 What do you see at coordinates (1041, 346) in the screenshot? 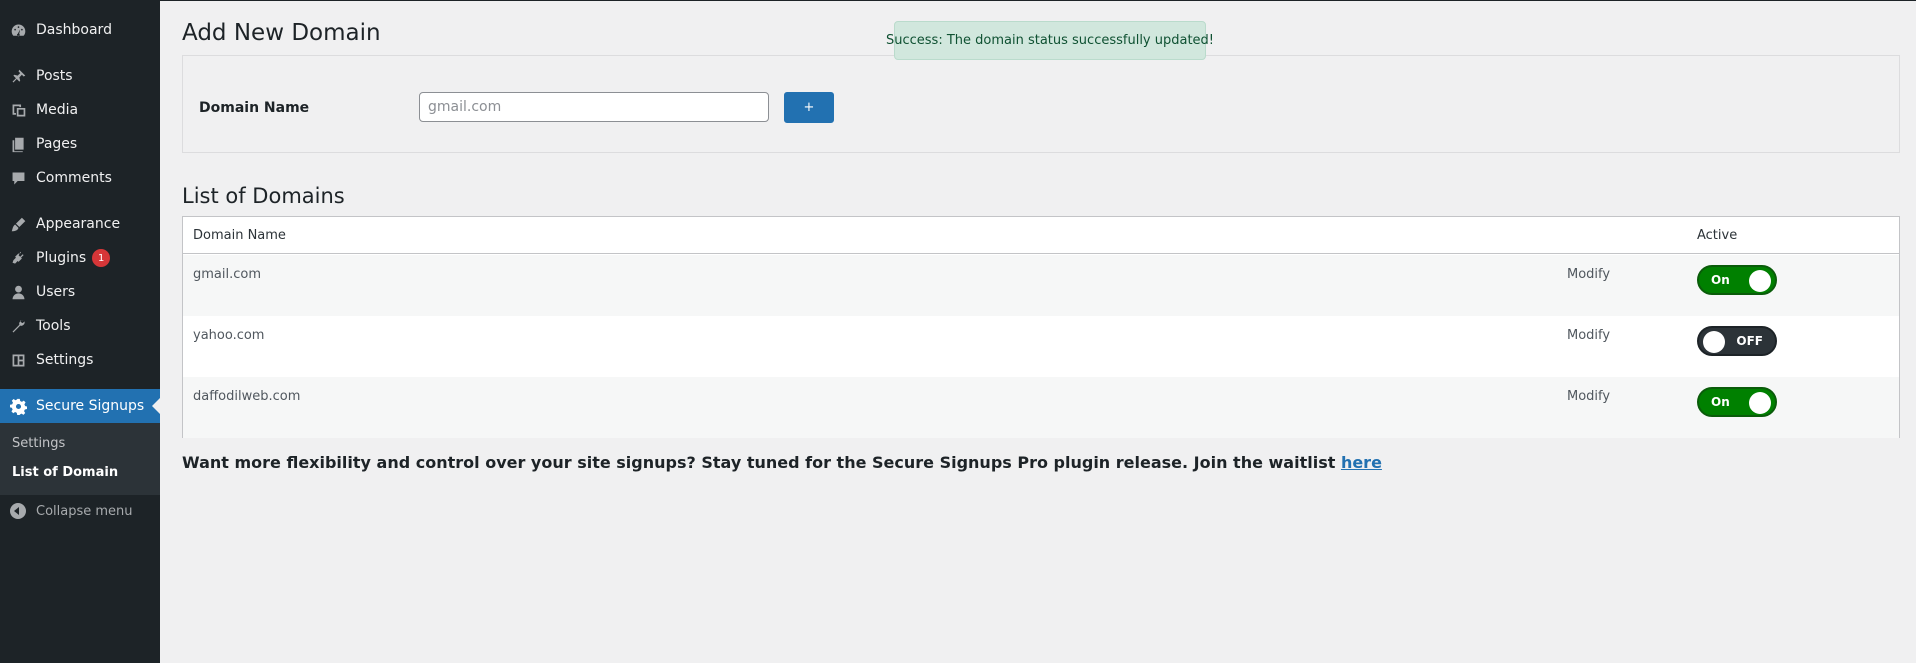
I see `table-row: yahoo.com Modify OFF` at bounding box center [1041, 346].